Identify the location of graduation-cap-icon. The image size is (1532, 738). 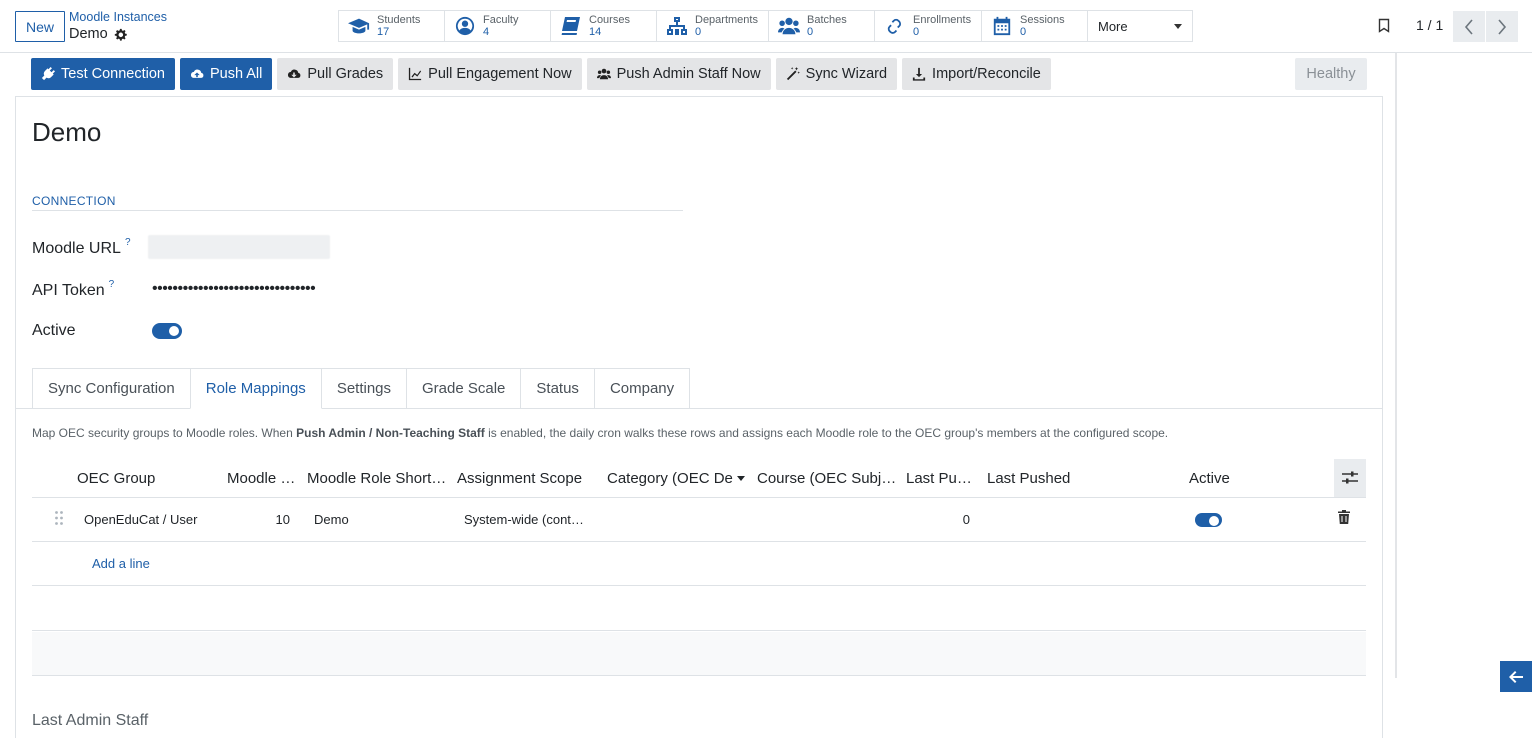
(359, 26).